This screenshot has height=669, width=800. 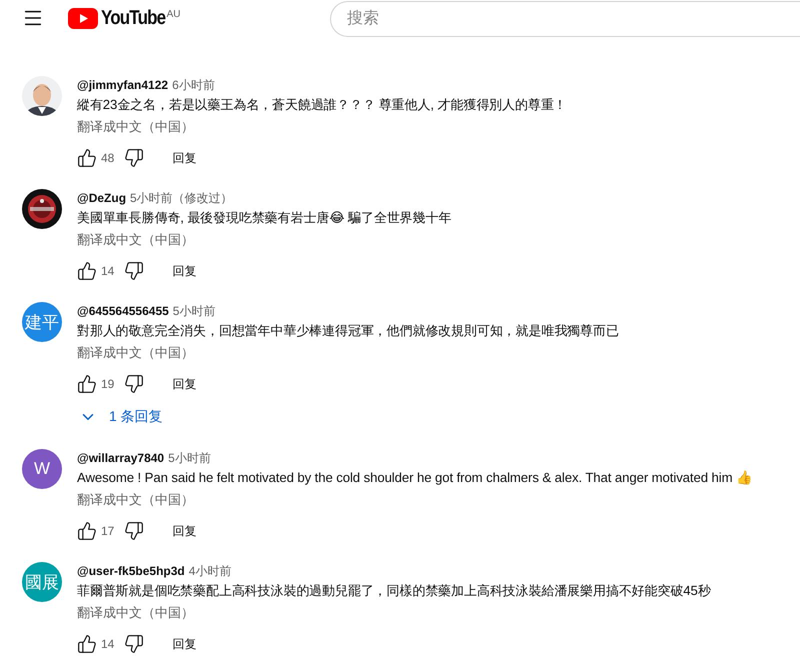 I want to click on comment-text: 美國單車長勝傳奇, 最後發現吃禁藥有岩士唐😂 騙了全世界幾十年, so click(x=264, y=218).